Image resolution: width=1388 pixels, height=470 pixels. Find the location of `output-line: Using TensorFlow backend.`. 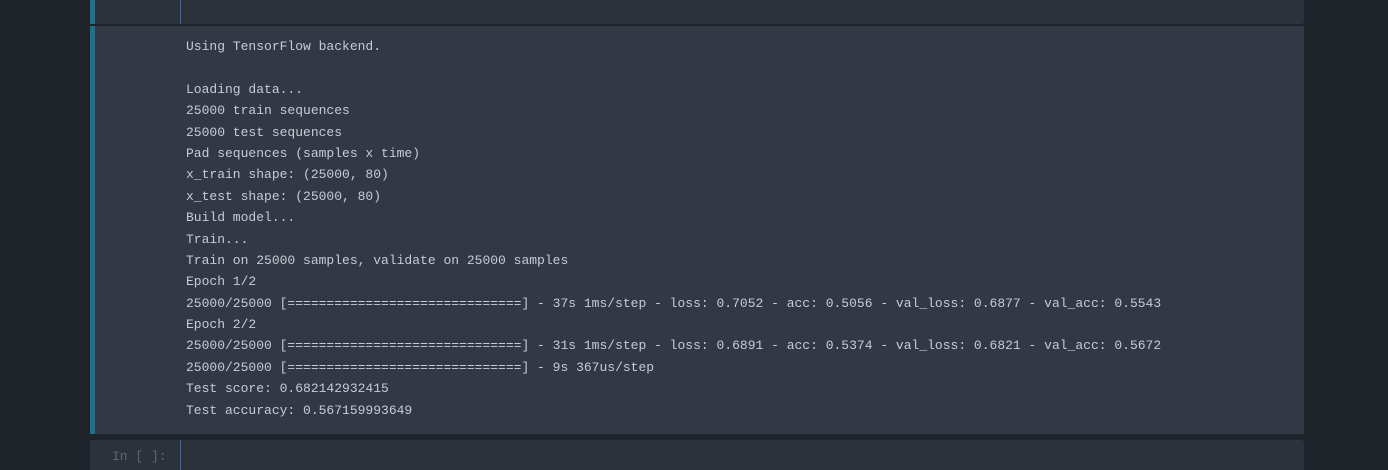

output-line: Using TensorFlow backend. is located at coordinates (284, 46).